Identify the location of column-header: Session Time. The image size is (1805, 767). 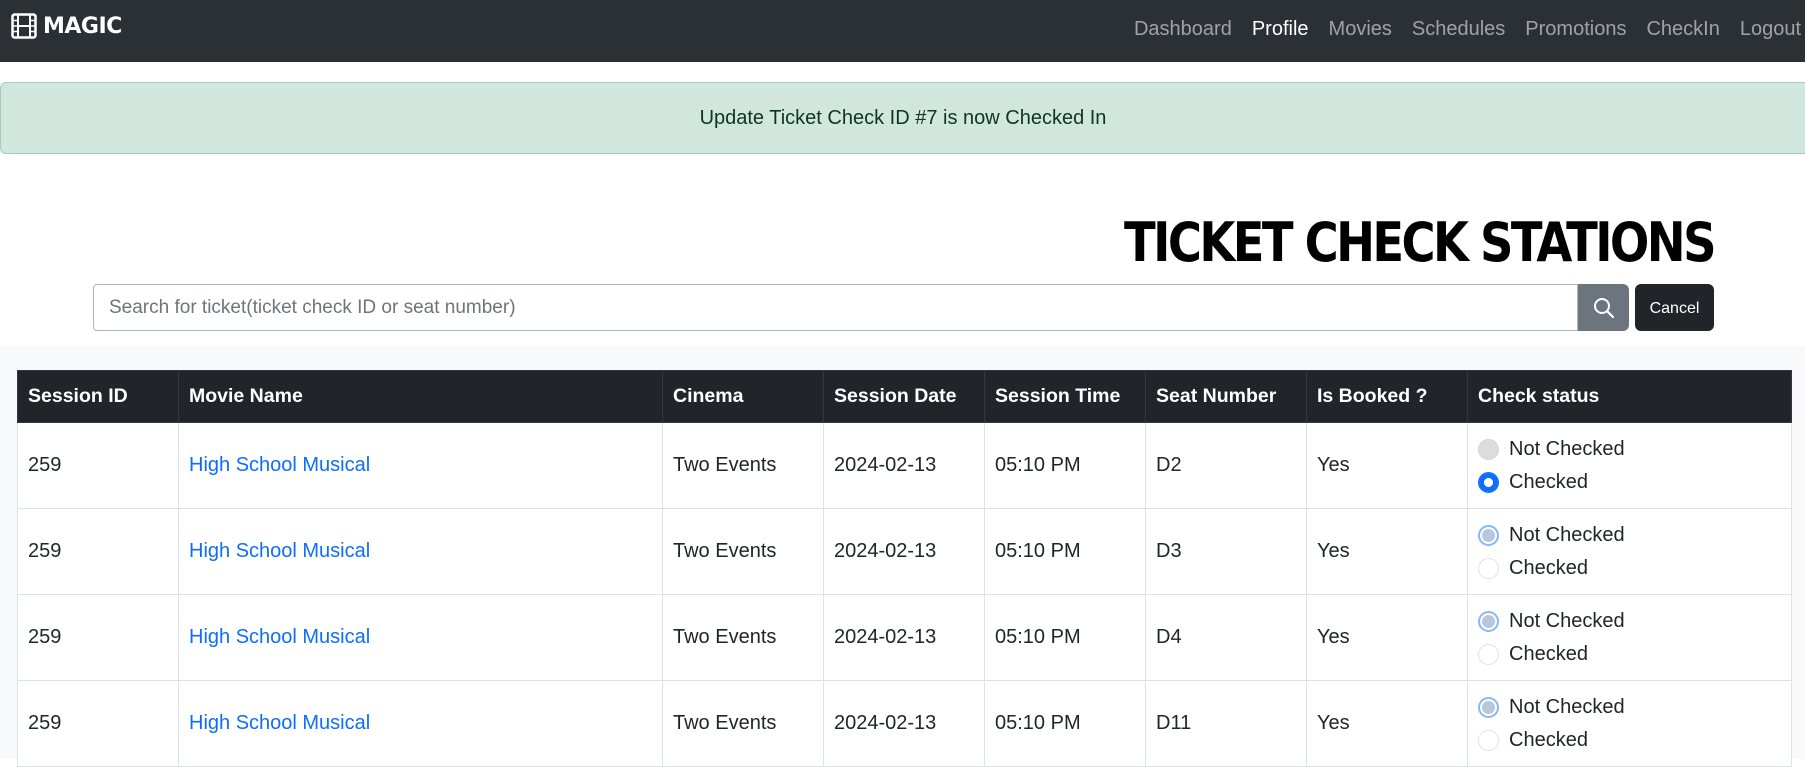
(1065, 396).